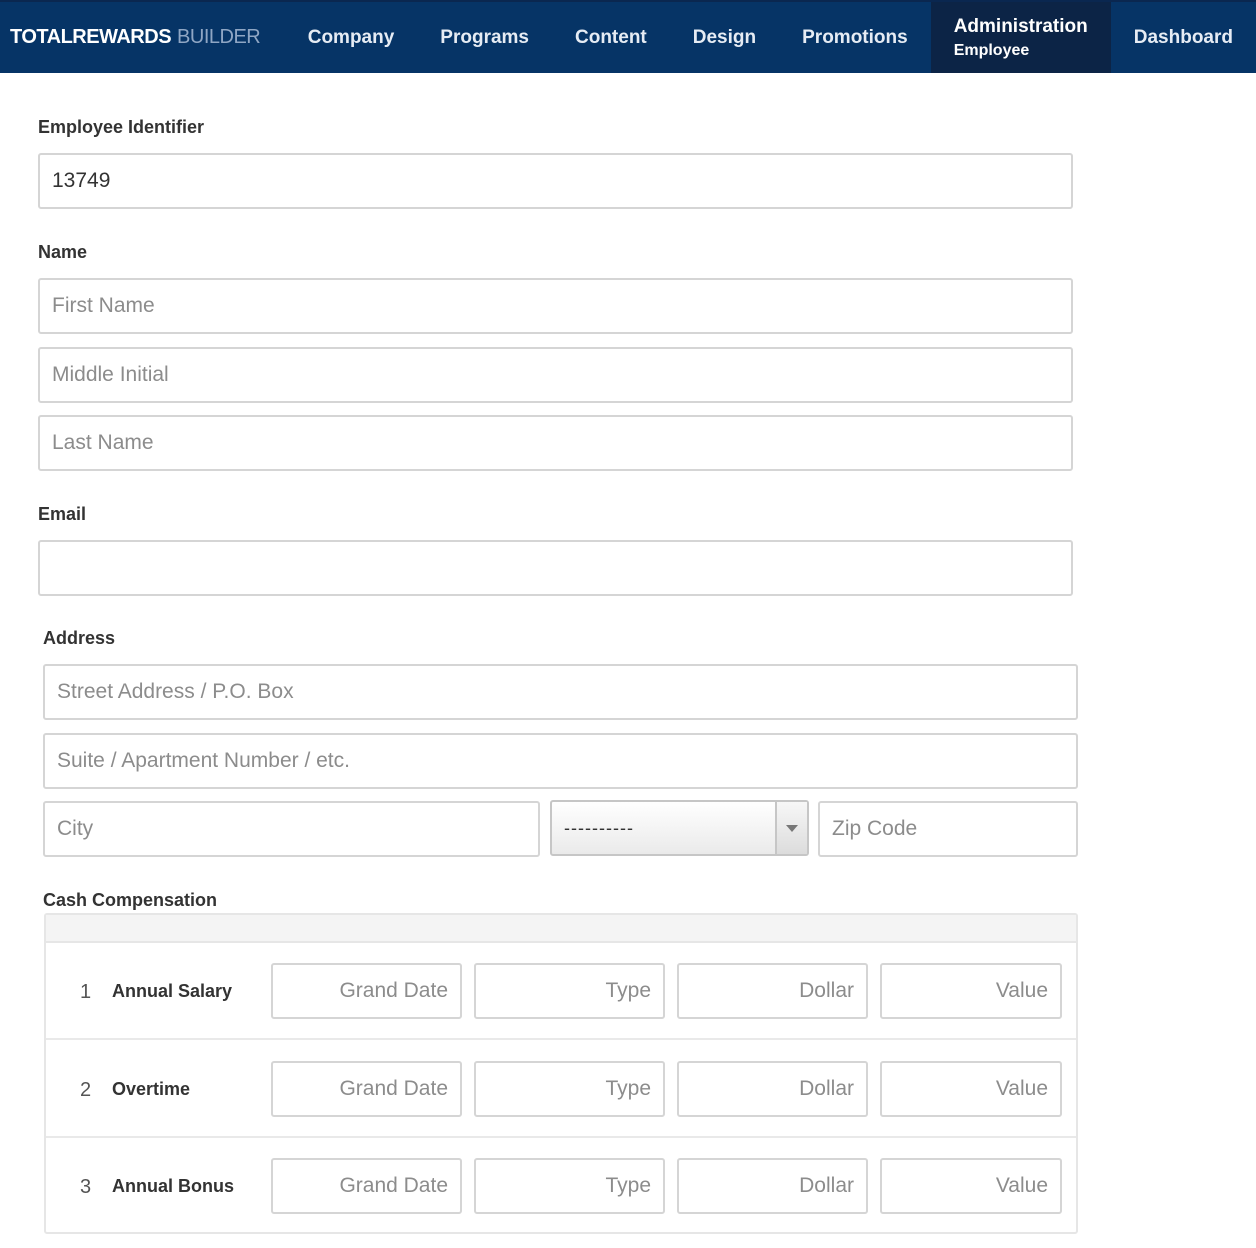 The height and width of the screenshot is (1248, 1256). I want to click on cash-compensation-label: Cash Compensation, so click(130, 900).